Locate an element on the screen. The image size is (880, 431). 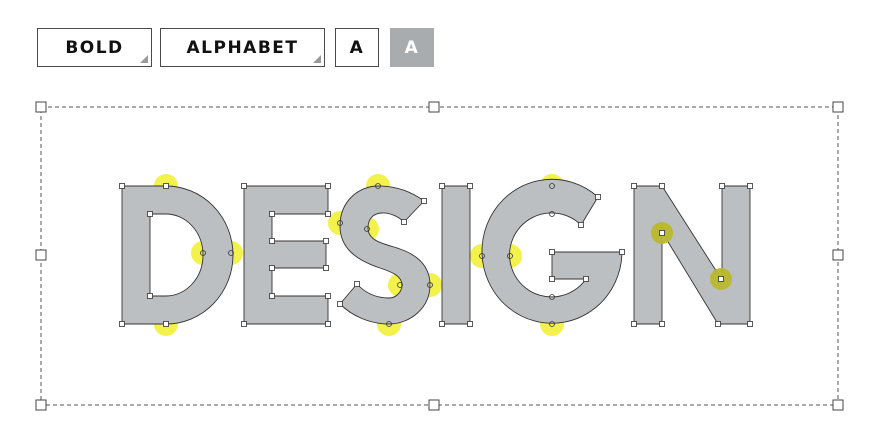
letter-i is located at coordinates (456, 255).